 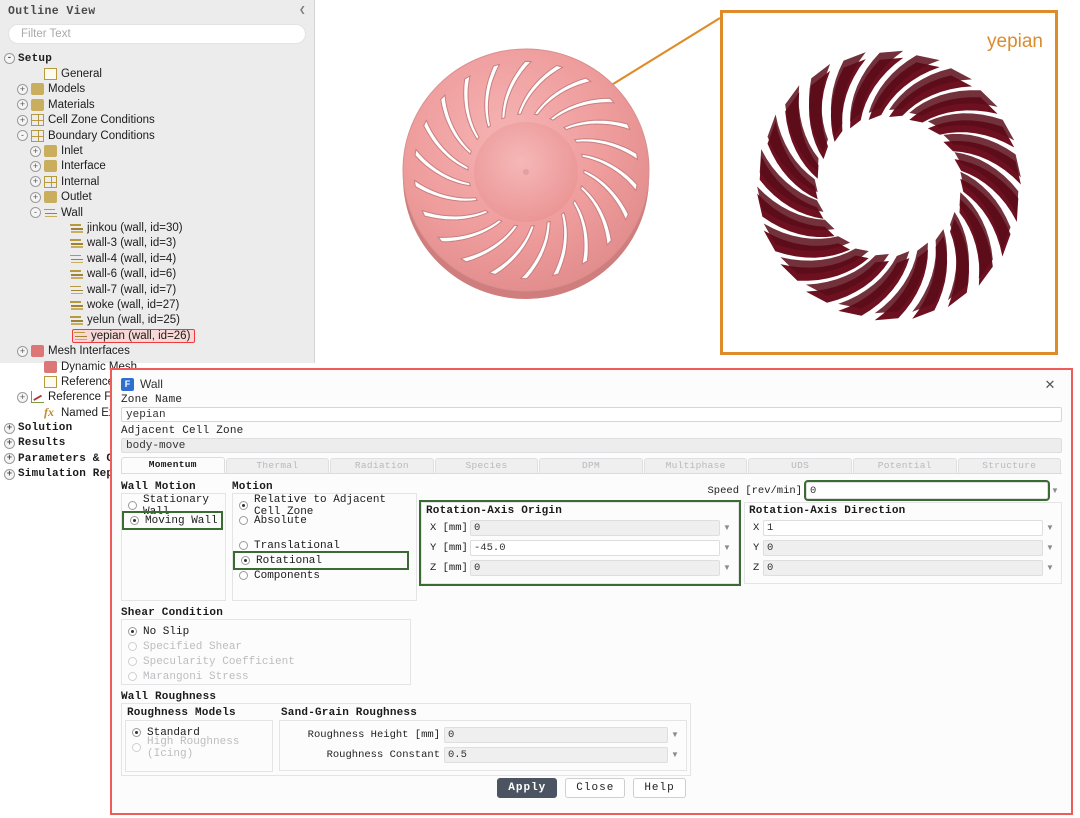 I want to click on tab-multiphase: Multiphase, so click(x=695, y=465).